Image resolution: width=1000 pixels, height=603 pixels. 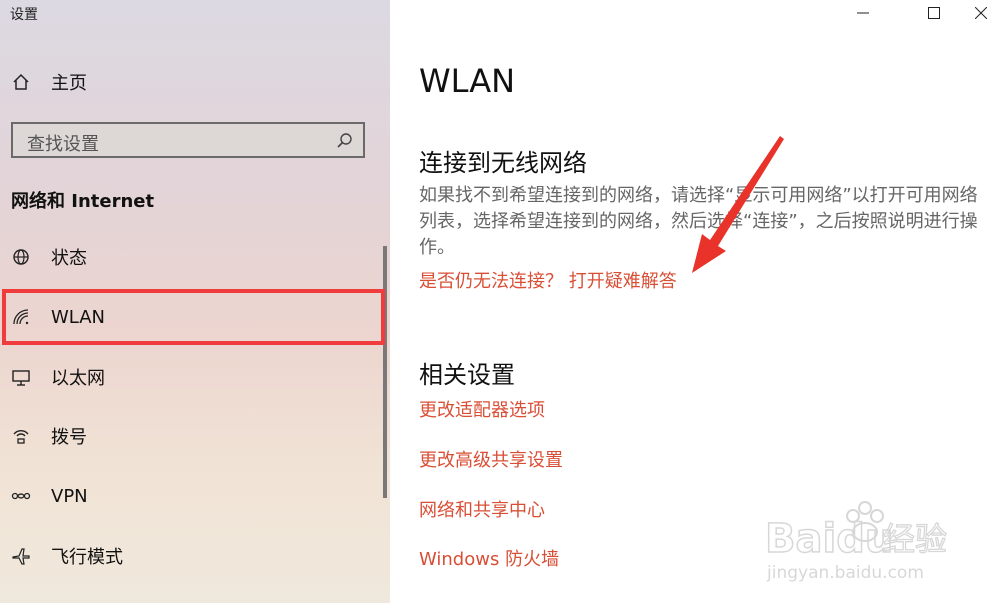 What do you see at coordinates (21, 377) in the screenshot?
I see `ethernet-icon` at bounding box center [21, 377].